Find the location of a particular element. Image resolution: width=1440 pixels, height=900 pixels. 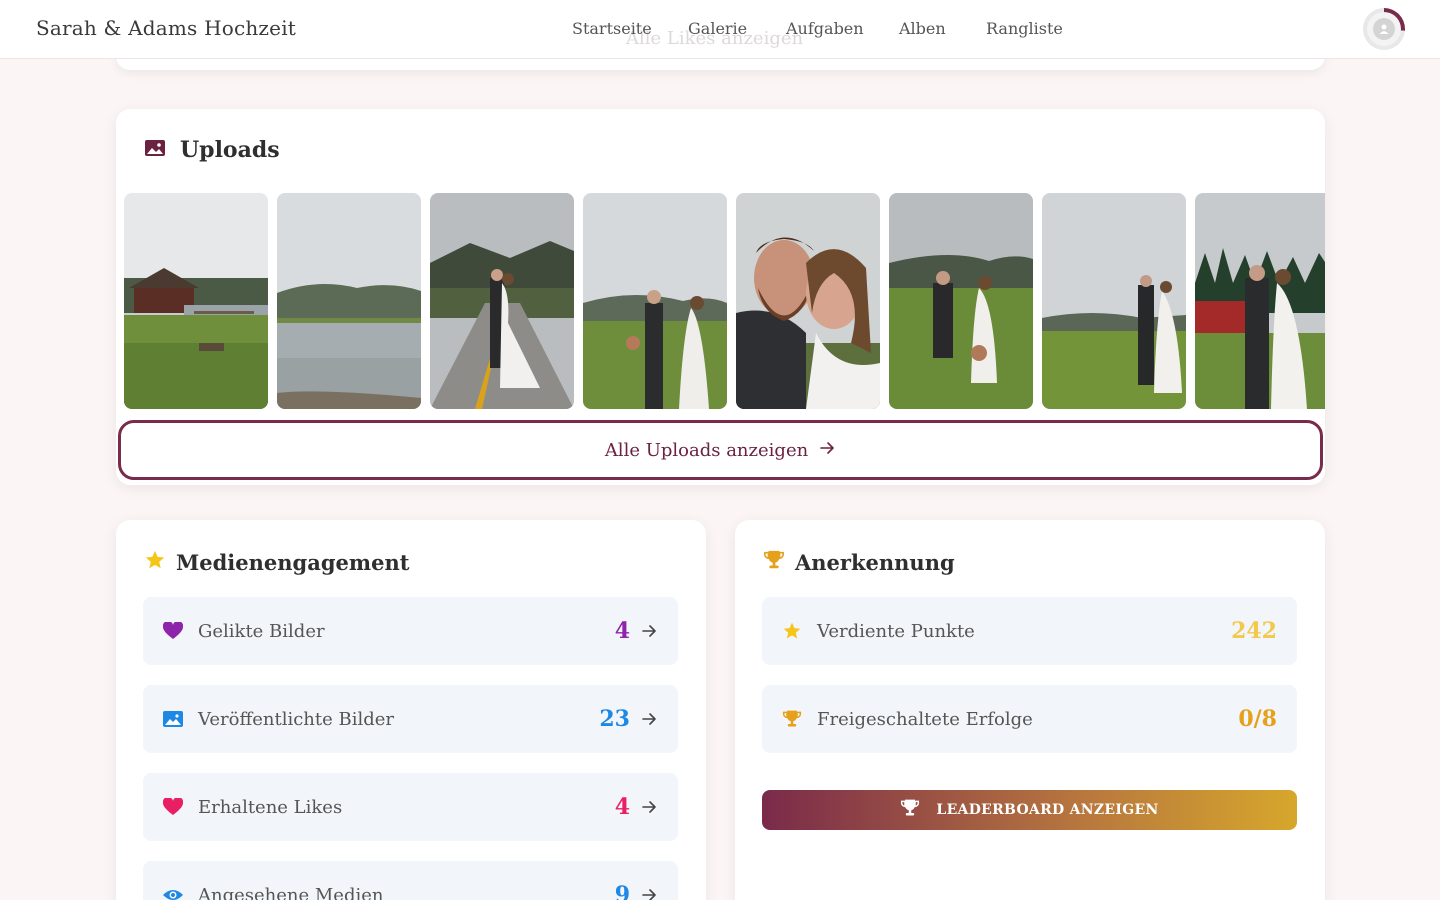

nav-galerie: Galerie is located at coordinates (717, 28).